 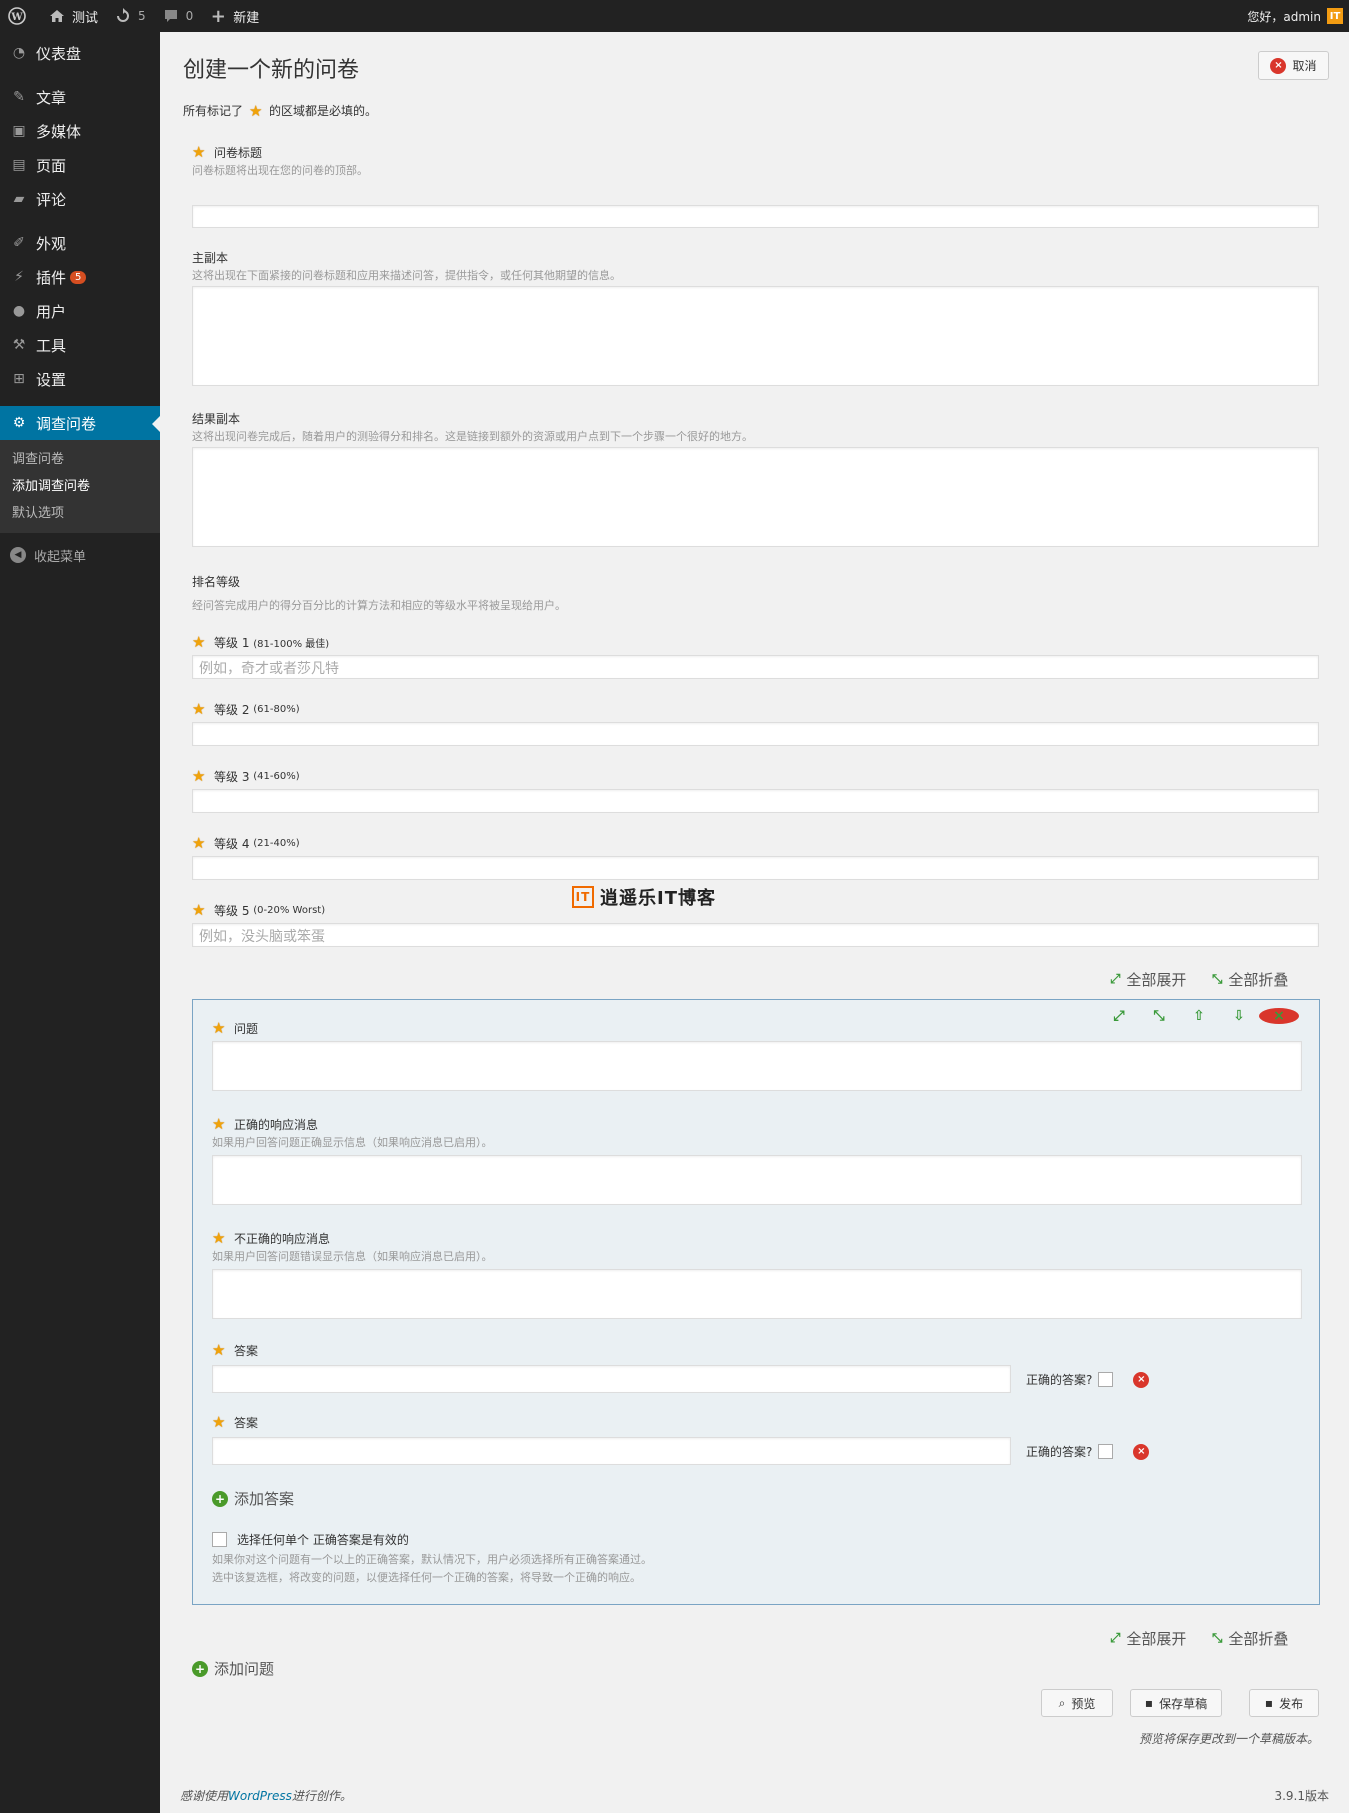 What do you see at coordinates (755, 336) in the screenshot?
I see `main-copy-textarea` at bounding box center [755, 336].